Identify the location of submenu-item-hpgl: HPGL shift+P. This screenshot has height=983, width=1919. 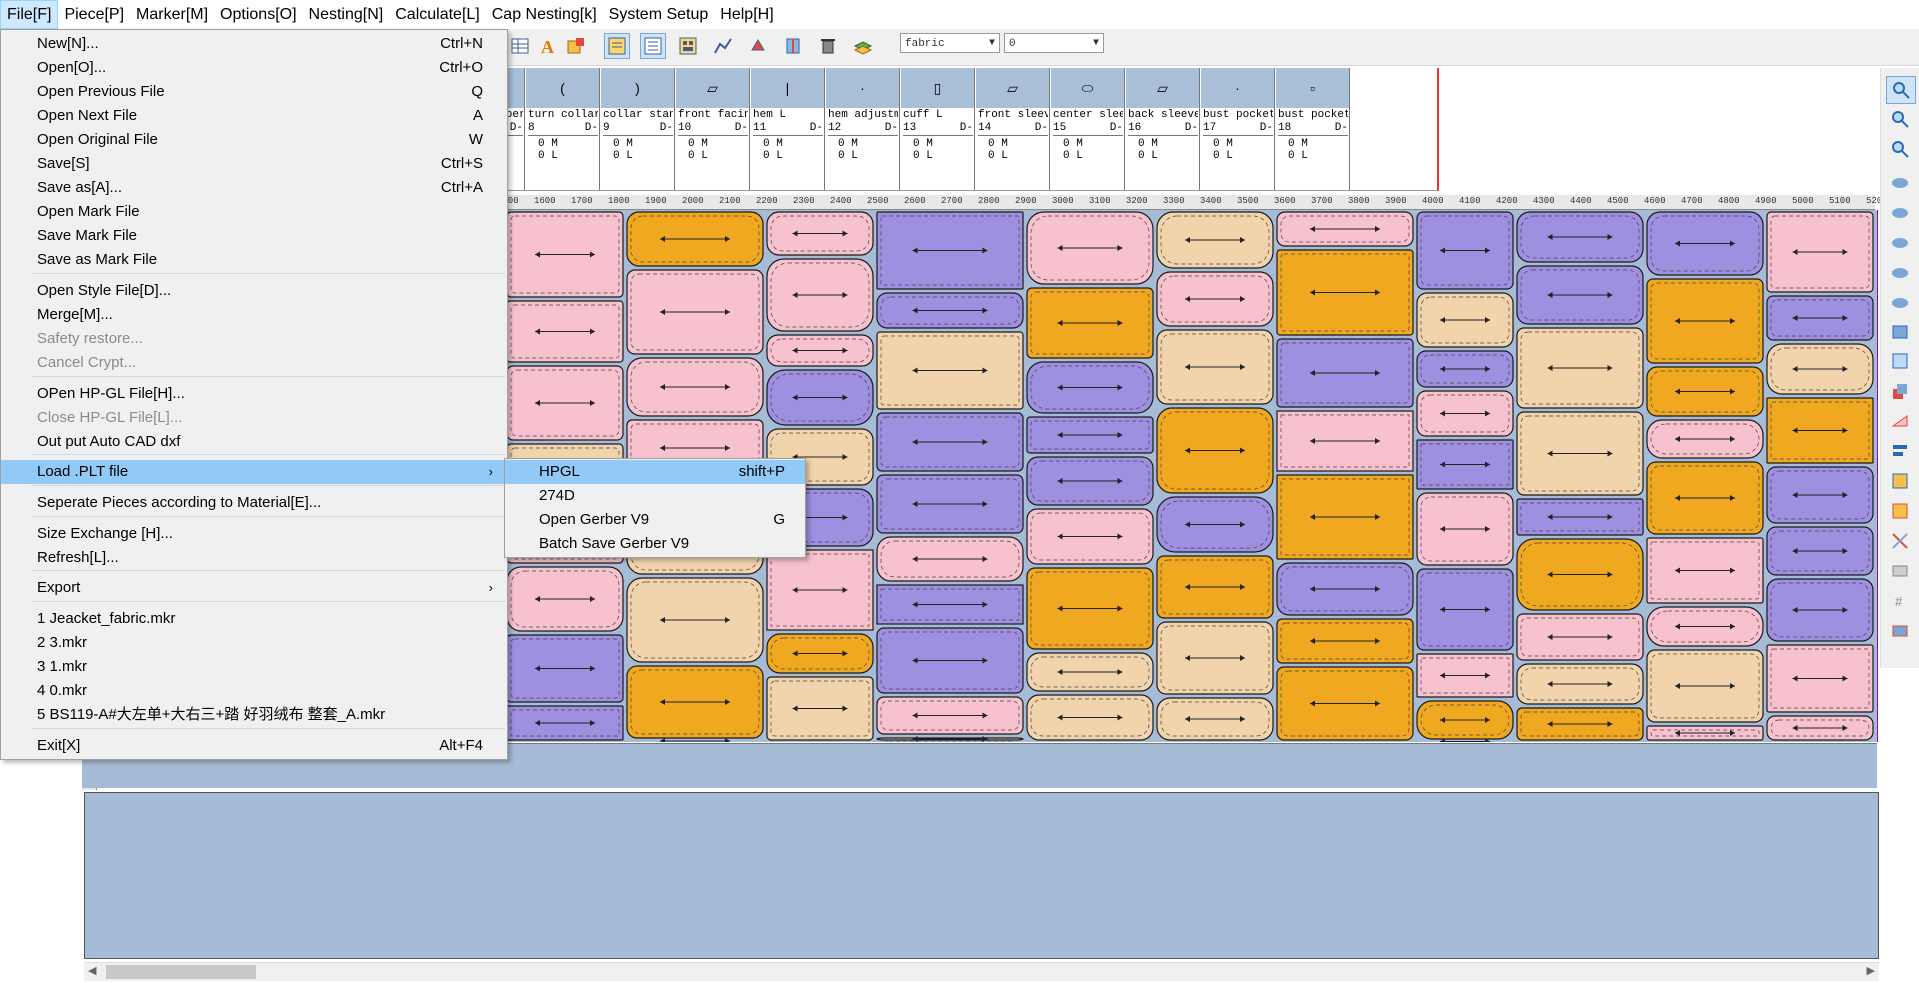
(655, 472).